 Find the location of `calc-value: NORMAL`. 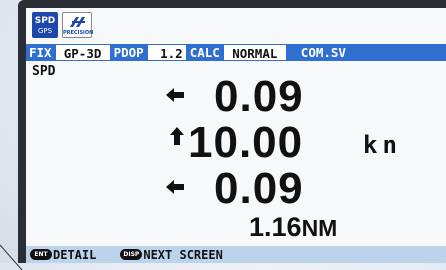

calc-value: NORMAL is located at coordinates (254, 52).